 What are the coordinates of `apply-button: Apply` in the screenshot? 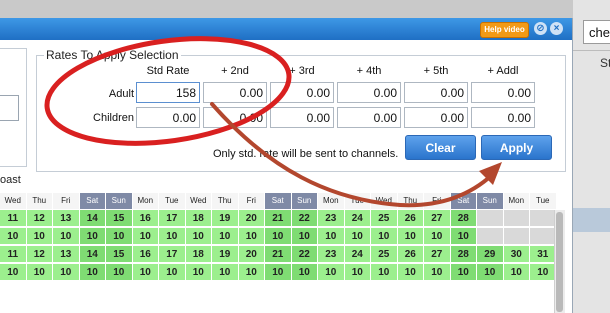 It's located at (516, 147).